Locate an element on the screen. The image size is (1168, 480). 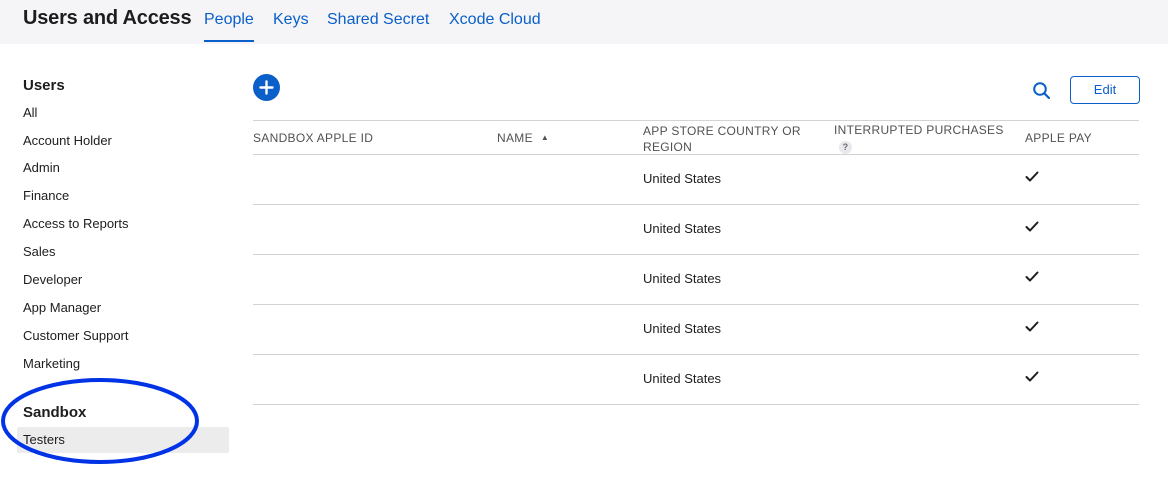
edit-button: Edit is located at coordinates (1105, 90).